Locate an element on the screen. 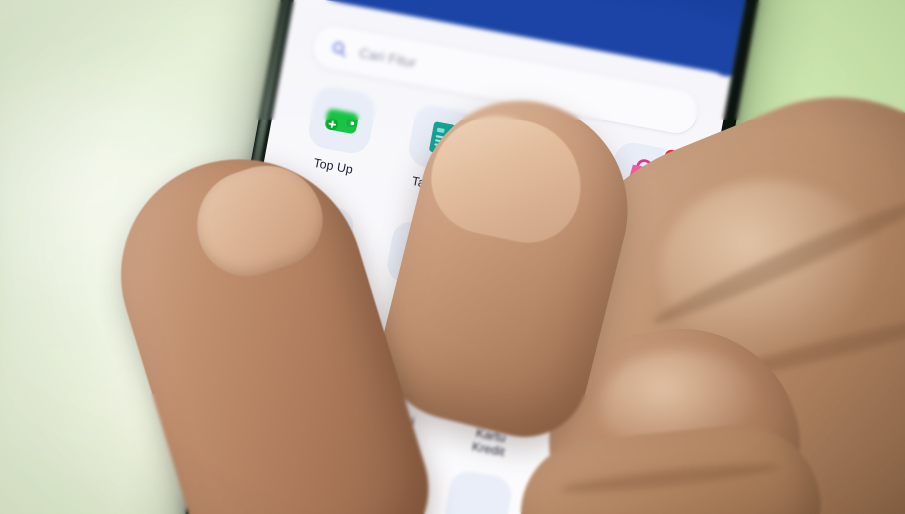 The height and width of the screenshot is (514, 905). donation-bag-icon: Rp is located at coordinates (297, 351).